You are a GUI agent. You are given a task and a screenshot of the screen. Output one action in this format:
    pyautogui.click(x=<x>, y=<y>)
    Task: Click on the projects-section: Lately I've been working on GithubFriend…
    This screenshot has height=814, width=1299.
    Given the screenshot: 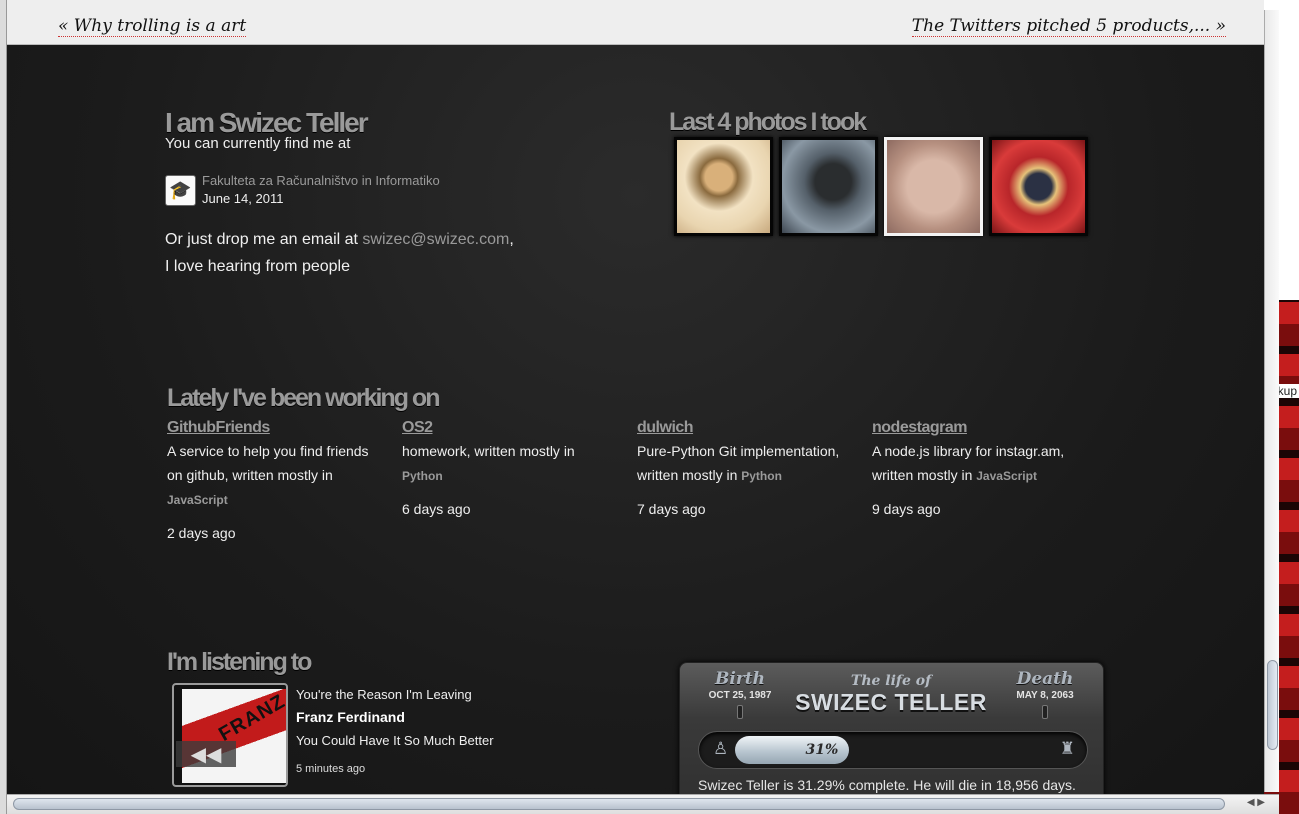 What is the action you would take?
    pyautogui.click(x=647, y=462)
    